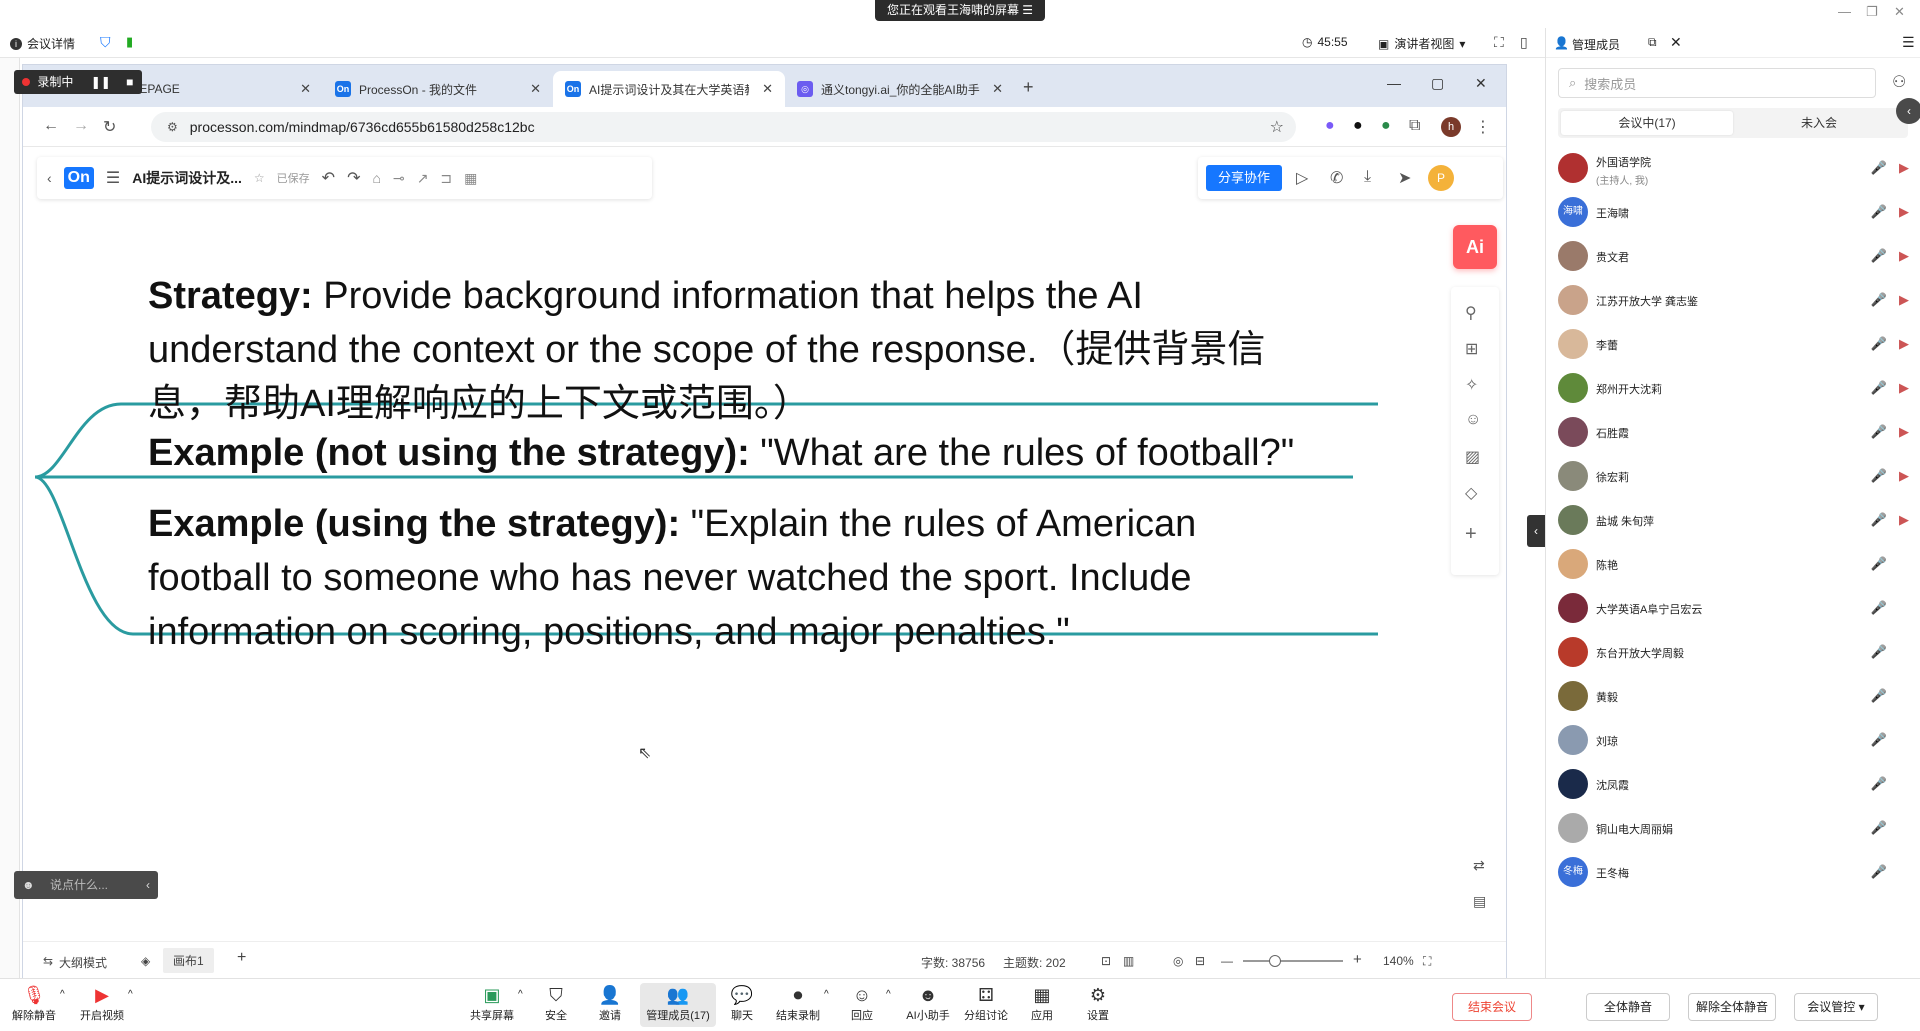 Image resolution: width=1920 pixels, height=1031 pixels. What do you see at coordinates (1473, 420) in the screenshot?
I see `emoji-icon: ☺` at bounding box center [1473, 420].